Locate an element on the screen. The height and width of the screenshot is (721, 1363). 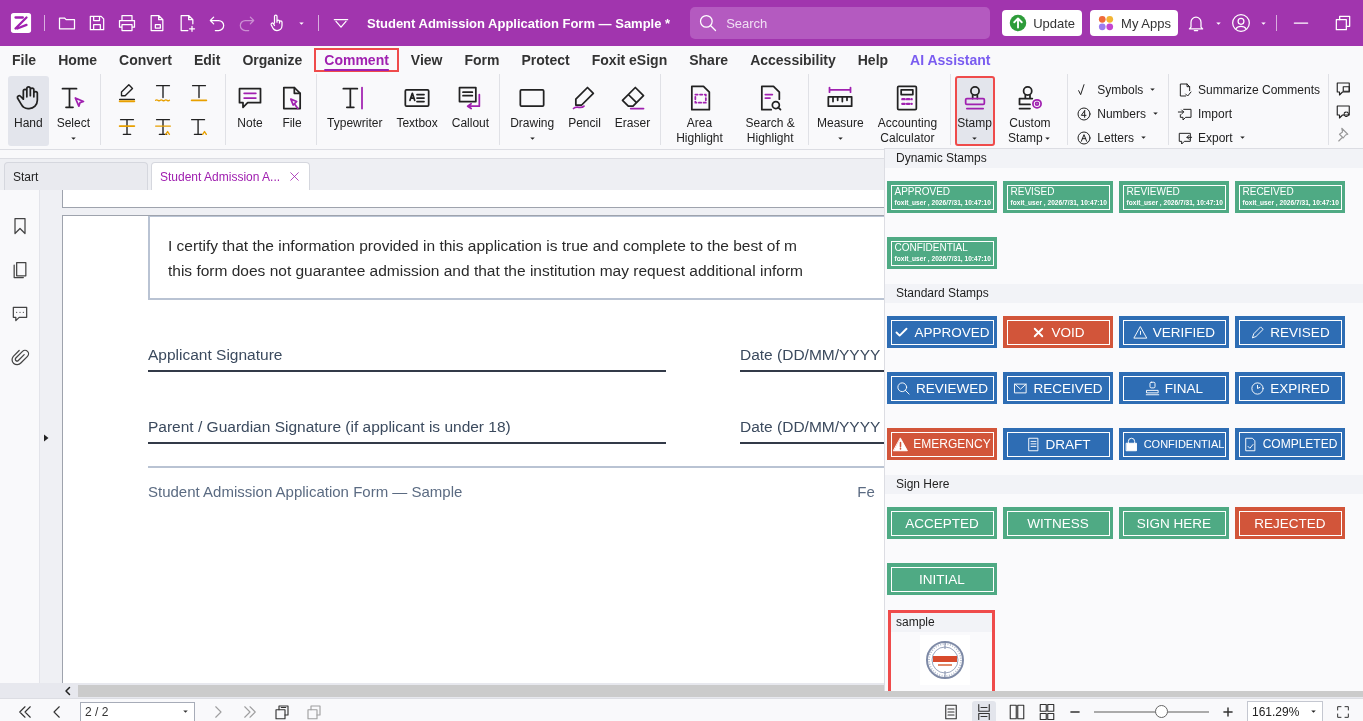
ribbon-tool: Note is located at coordinates (250, 111).